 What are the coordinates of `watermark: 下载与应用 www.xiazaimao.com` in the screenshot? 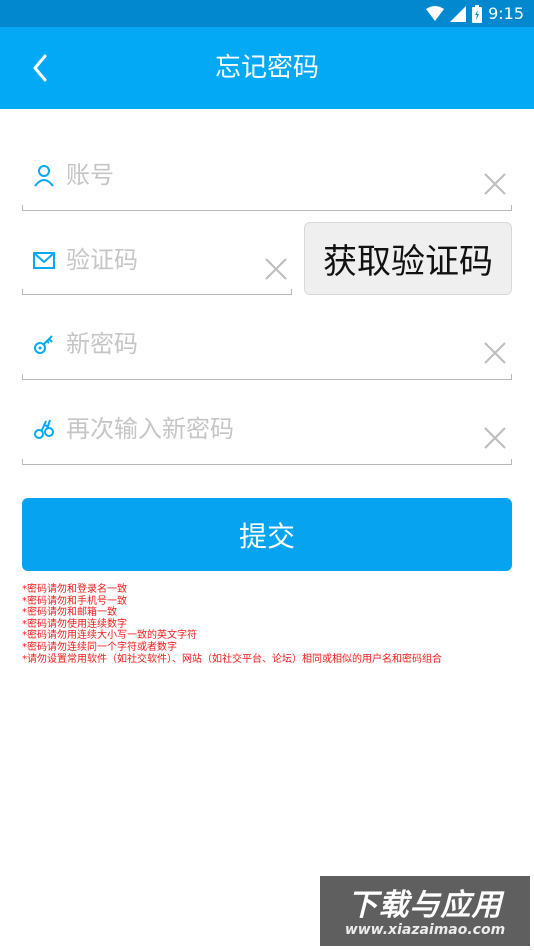 It's located at (425, 911).